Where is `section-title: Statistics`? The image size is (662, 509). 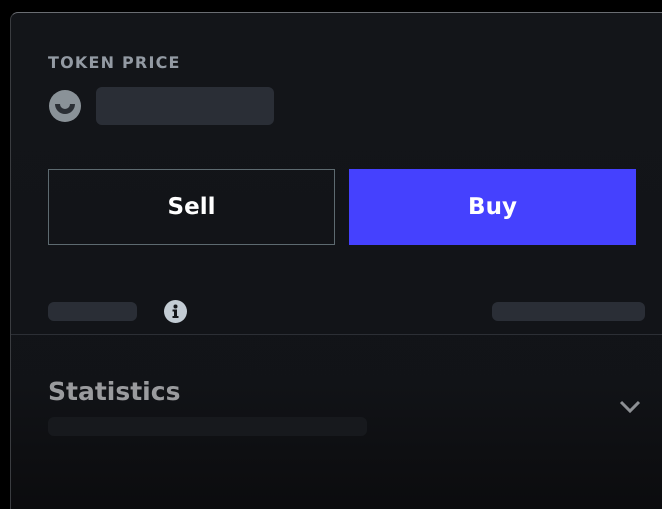 section-title: Statistics is located at coordinates (115, 392).